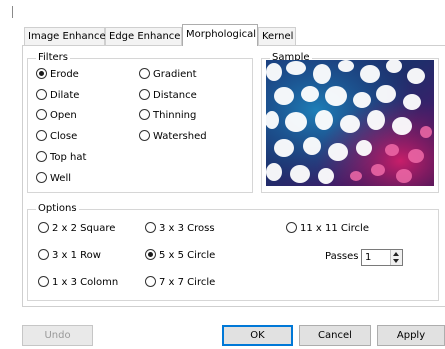 This screenshot has width=445, height=349. What do you see at coordinates (57, 209) in the screenshot?
I see `options-legend: Options` at bounding box center [57, 209].